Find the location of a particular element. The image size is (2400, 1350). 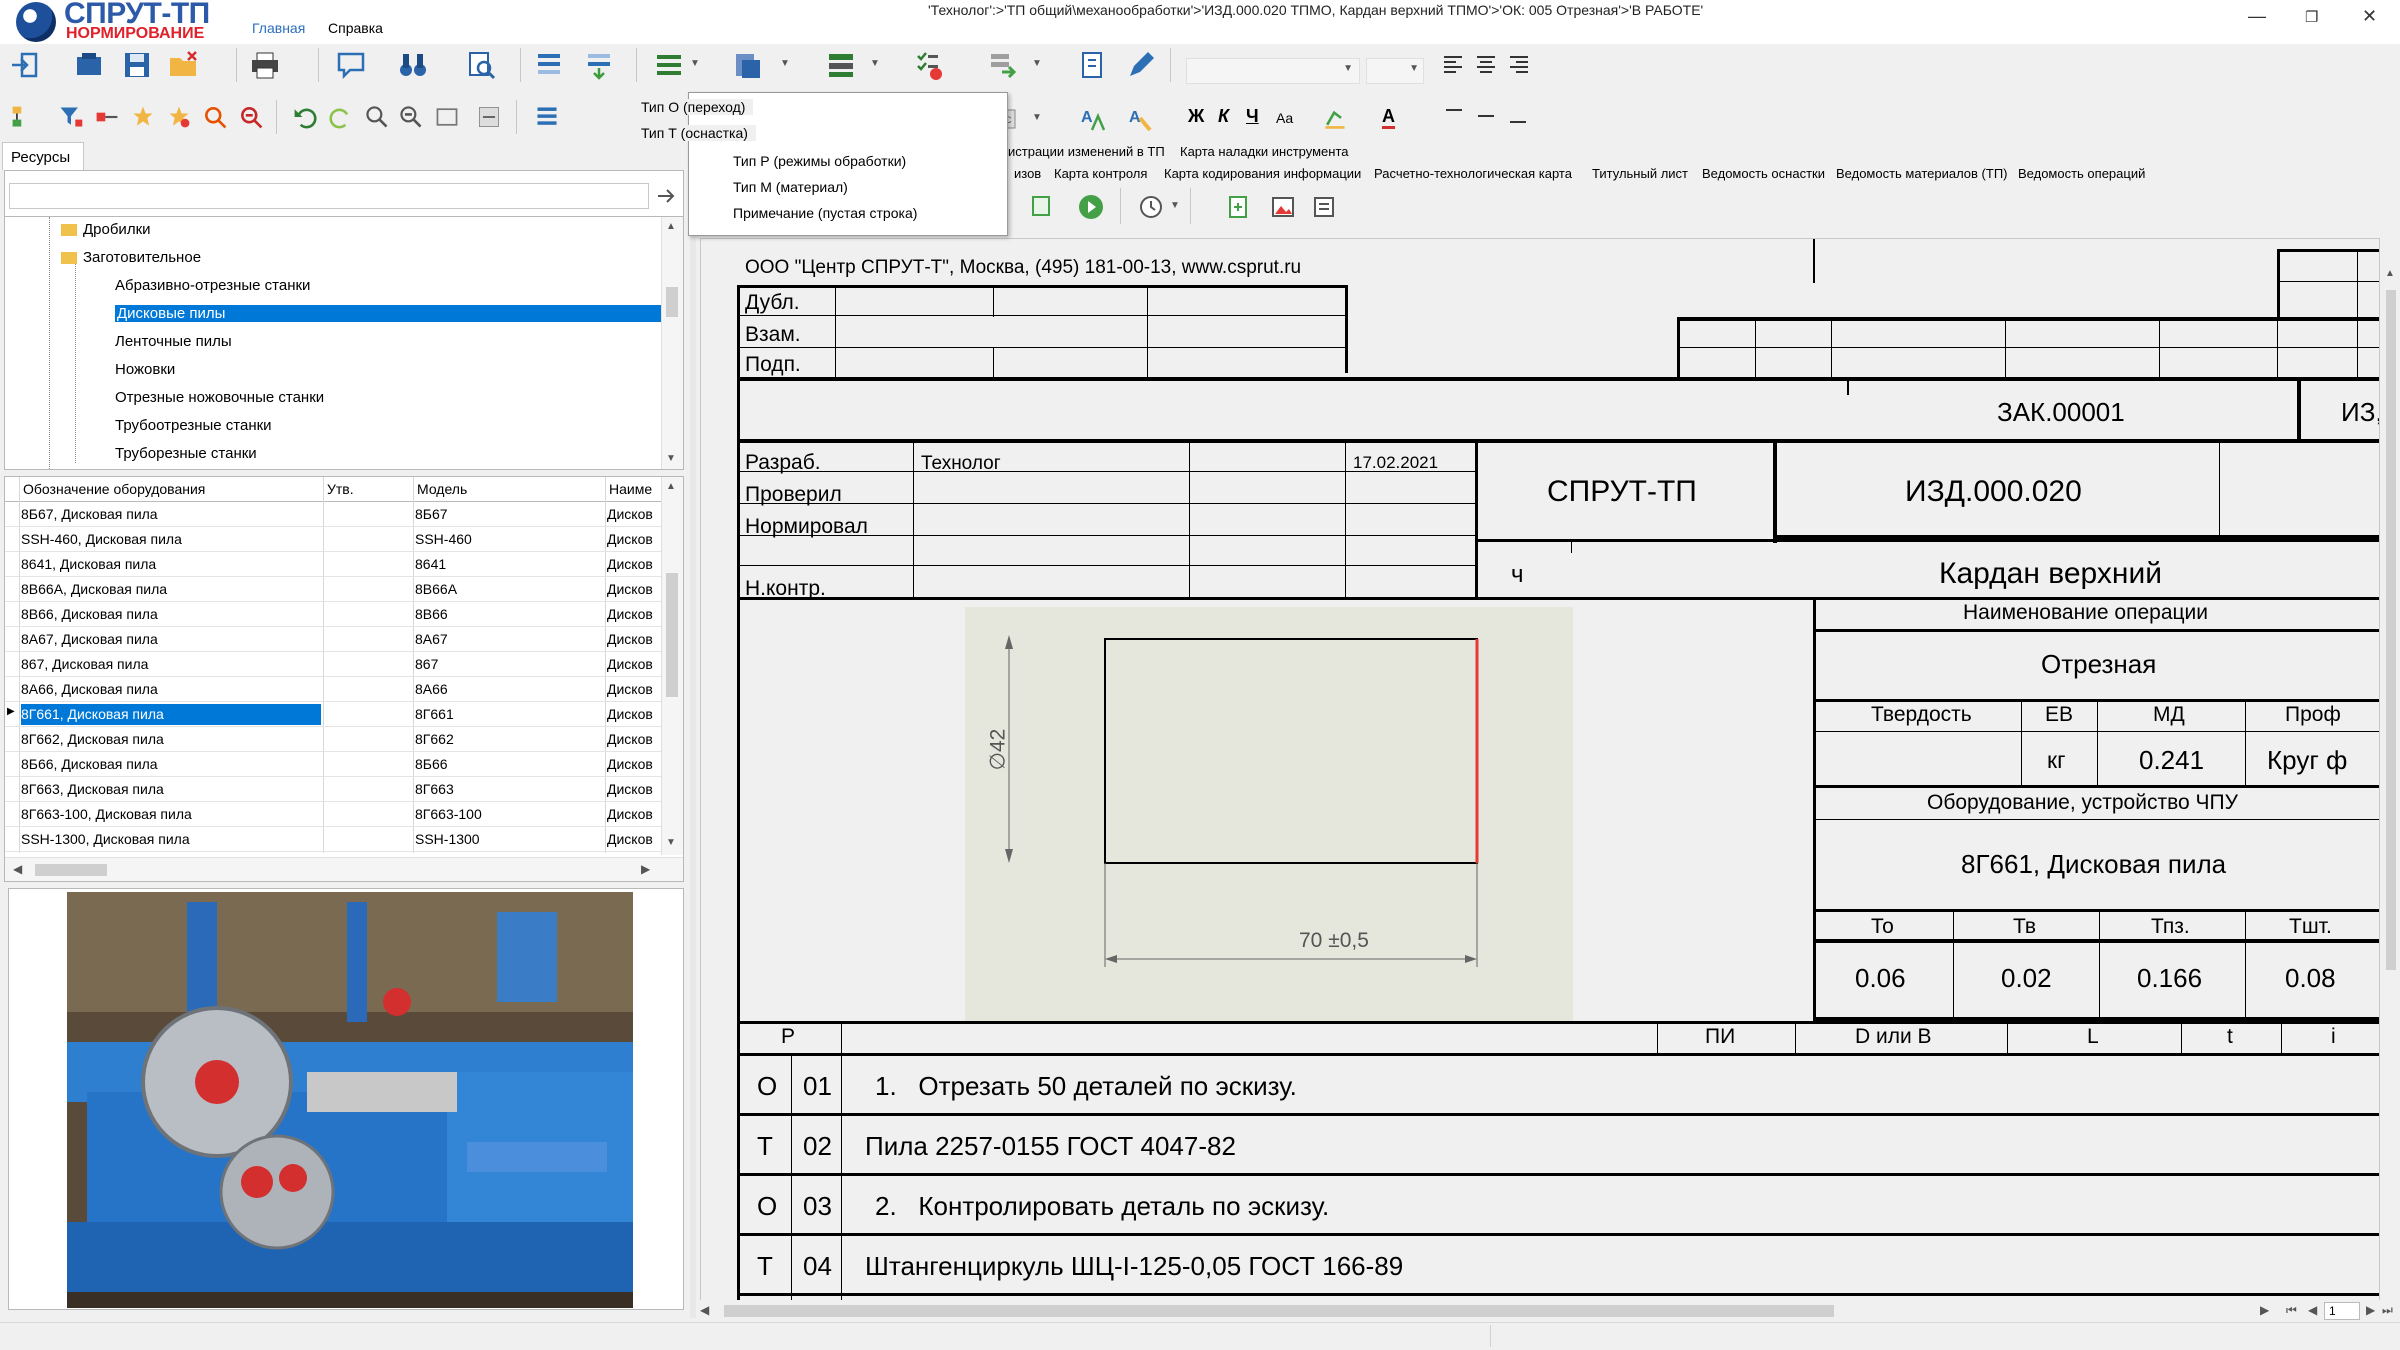

tab-coding-card: Карта кодирования информации is located at coordinates (1262, 173).